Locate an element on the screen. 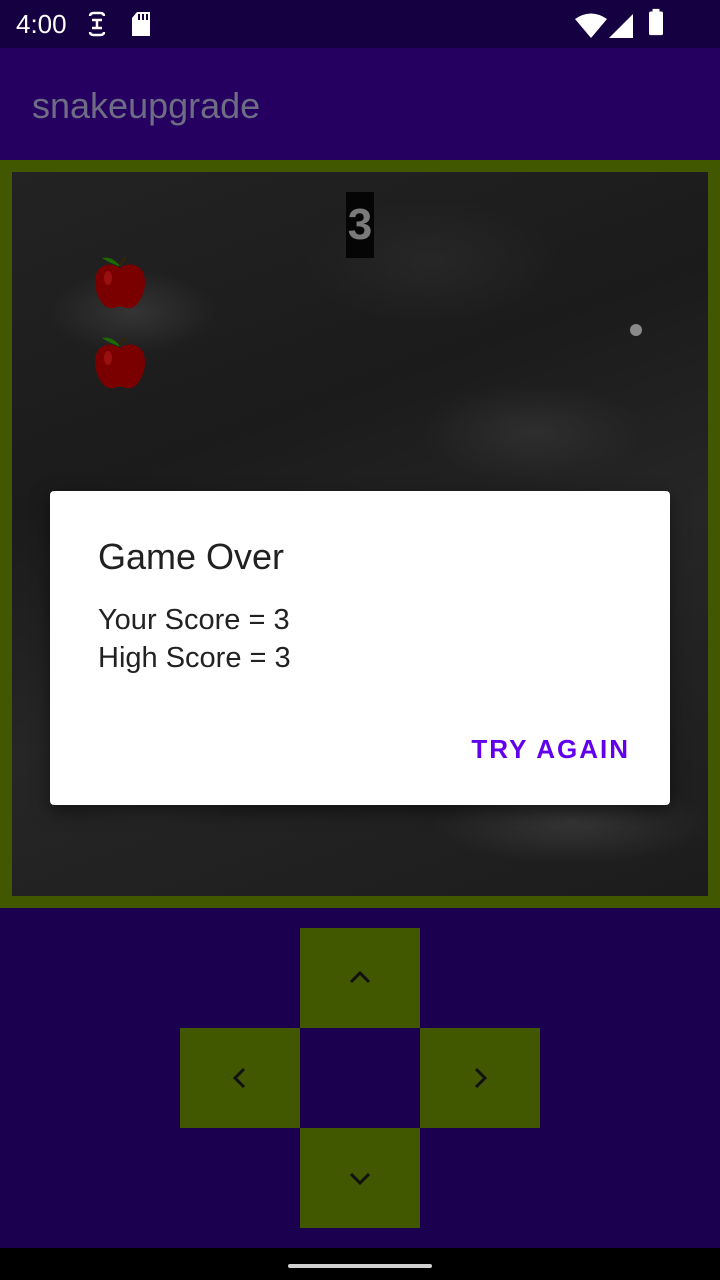  chevron-left-icon is located at coordinates (239, 1078).